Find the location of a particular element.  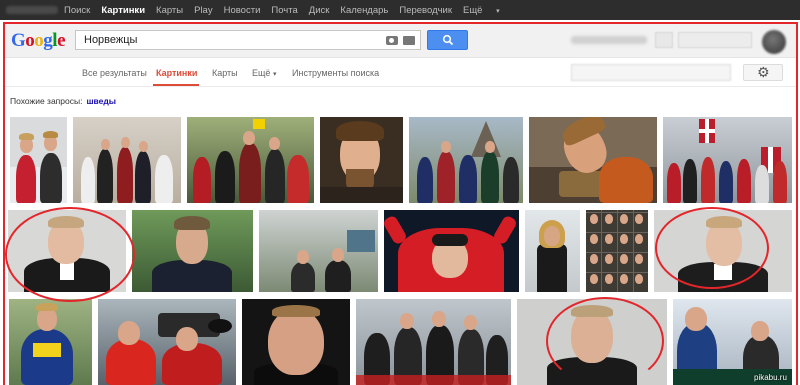

blurred-notification-button is located at coordinates (664, 40).